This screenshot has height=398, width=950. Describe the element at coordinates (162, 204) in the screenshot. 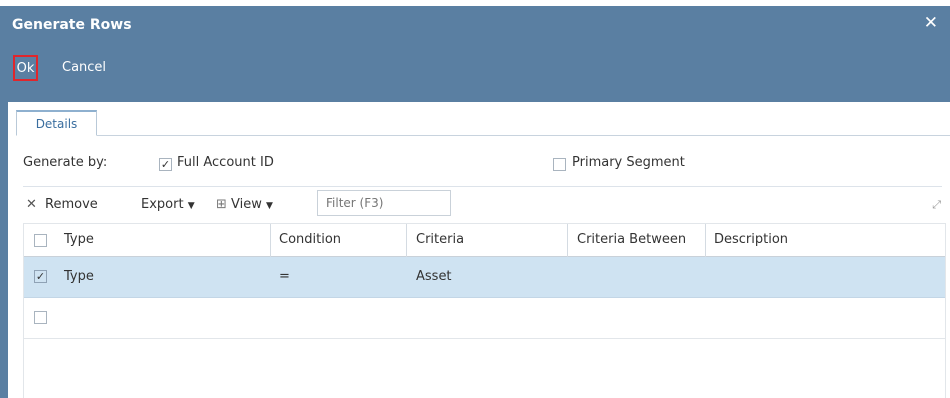

I see `export-label: Export` at that location.